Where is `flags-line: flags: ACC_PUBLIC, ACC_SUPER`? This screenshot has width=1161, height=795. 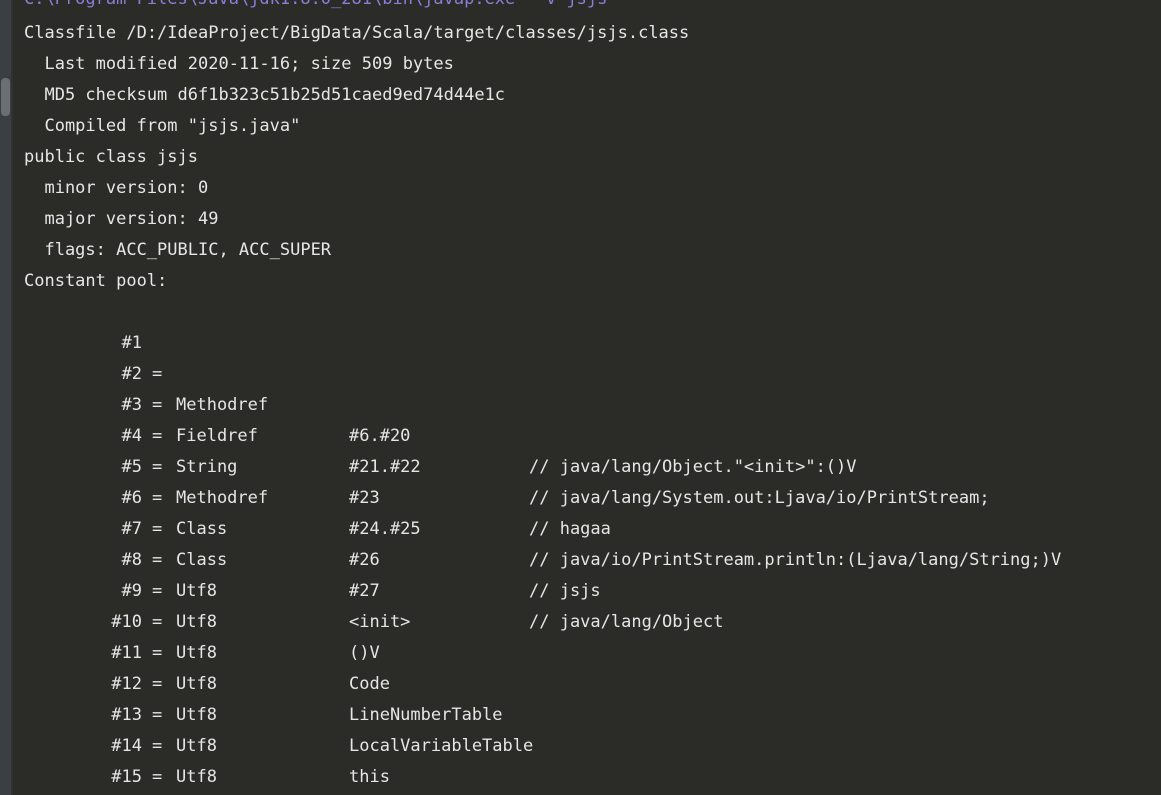
flags-line: flags: ACC_PUBLIC, ACC_SUPER is located at coordinates (178, 250).